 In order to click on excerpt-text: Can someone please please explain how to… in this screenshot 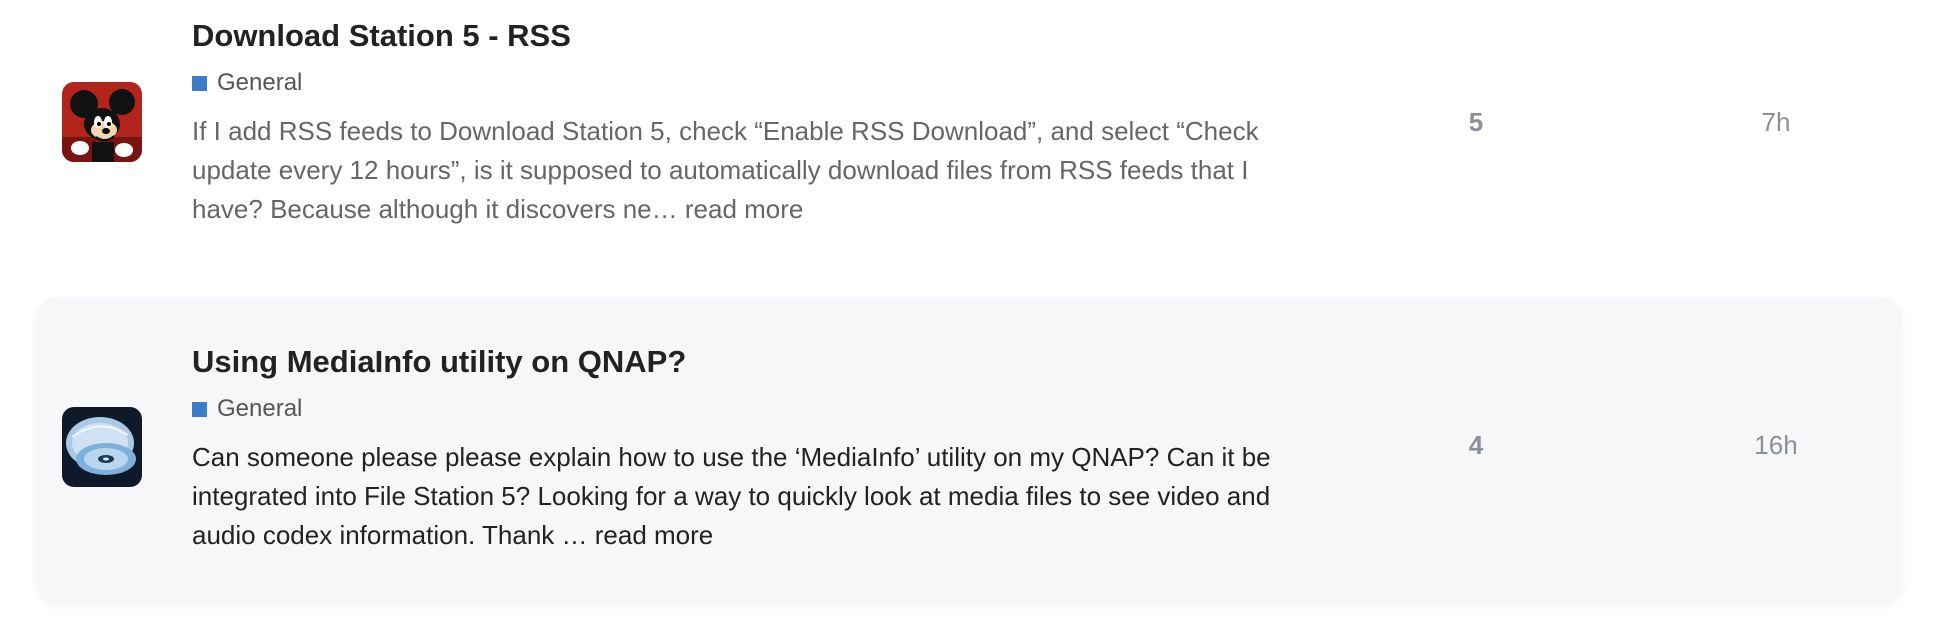, I will do `click(731, 496)`.